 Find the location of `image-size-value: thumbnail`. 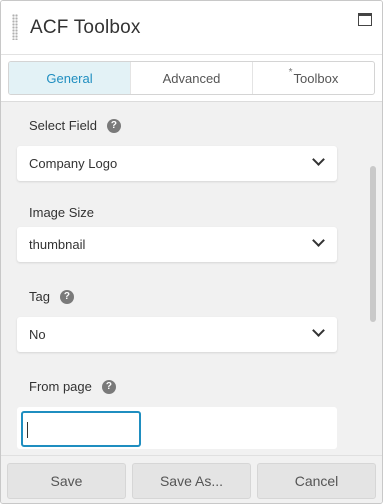

image-size-value: thumbnail is located at coordinates (57, 244).